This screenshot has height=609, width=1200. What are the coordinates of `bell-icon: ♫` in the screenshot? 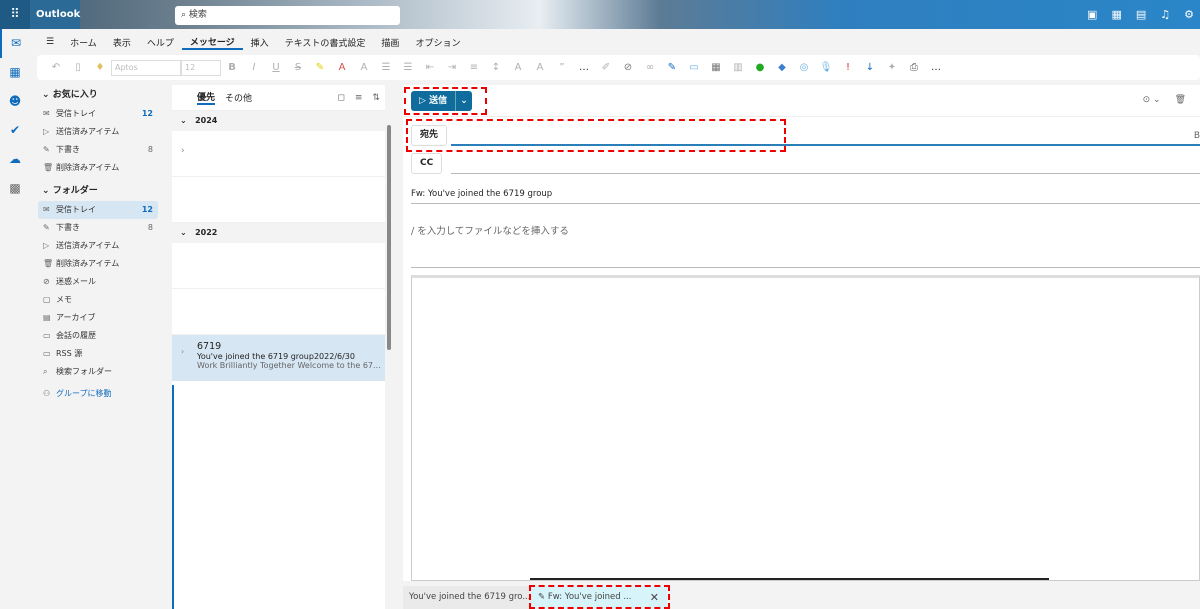 It's located at (1165, 14).